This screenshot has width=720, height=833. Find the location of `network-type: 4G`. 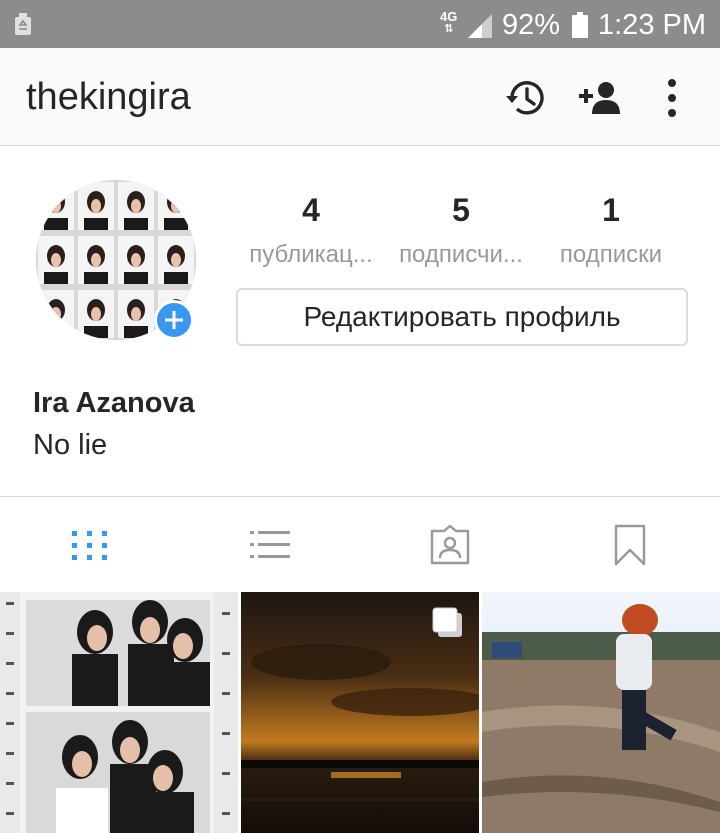

network-type: 4G is located at coordinates (449, 16).